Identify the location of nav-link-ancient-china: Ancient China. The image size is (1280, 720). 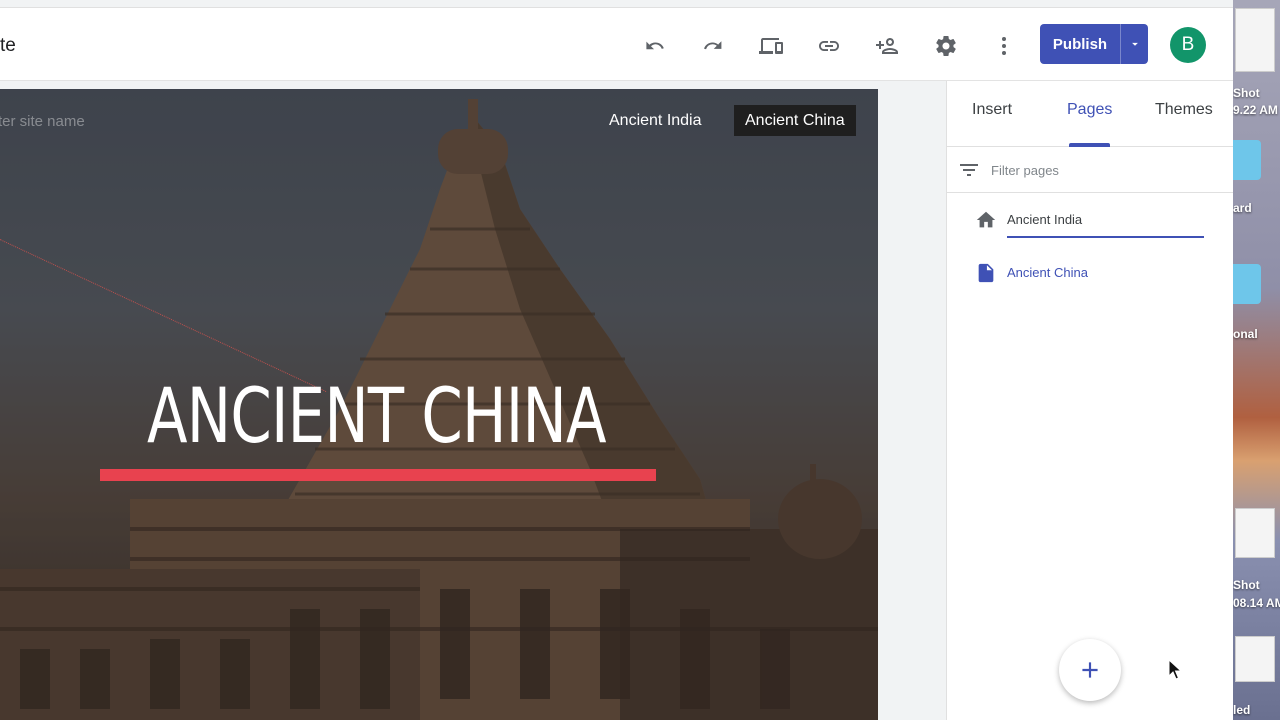
(795, 120).